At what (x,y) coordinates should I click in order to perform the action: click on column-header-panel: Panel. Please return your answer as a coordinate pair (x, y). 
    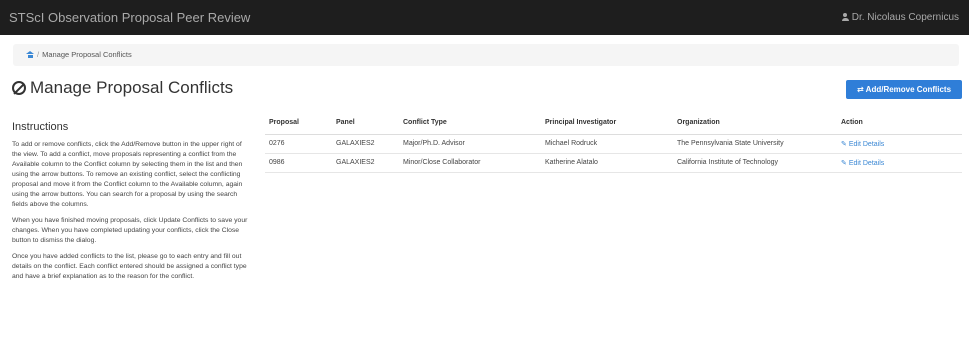
    Looking at the image, I should click on (365, 123).